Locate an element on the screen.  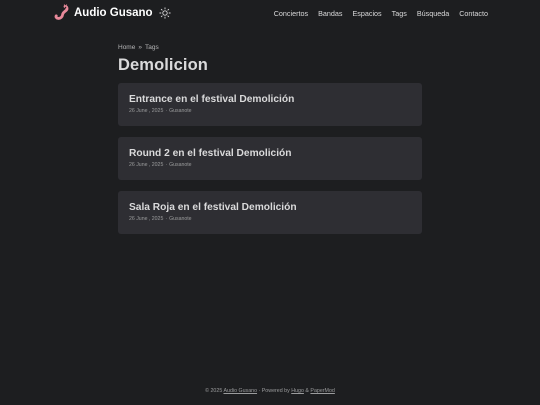
footer-powered-by: · Powered by is located at coordinates (274, 391).